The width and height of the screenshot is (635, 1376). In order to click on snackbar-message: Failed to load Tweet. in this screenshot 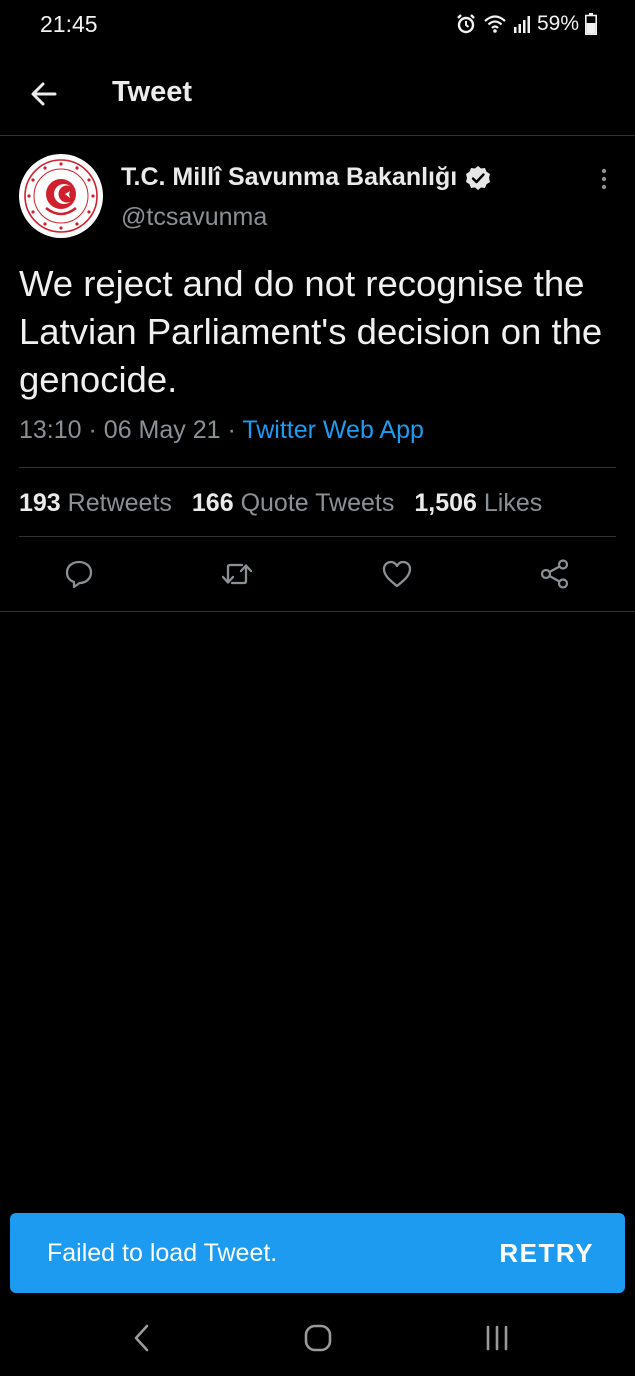, I will do `click(162, 1253)`.